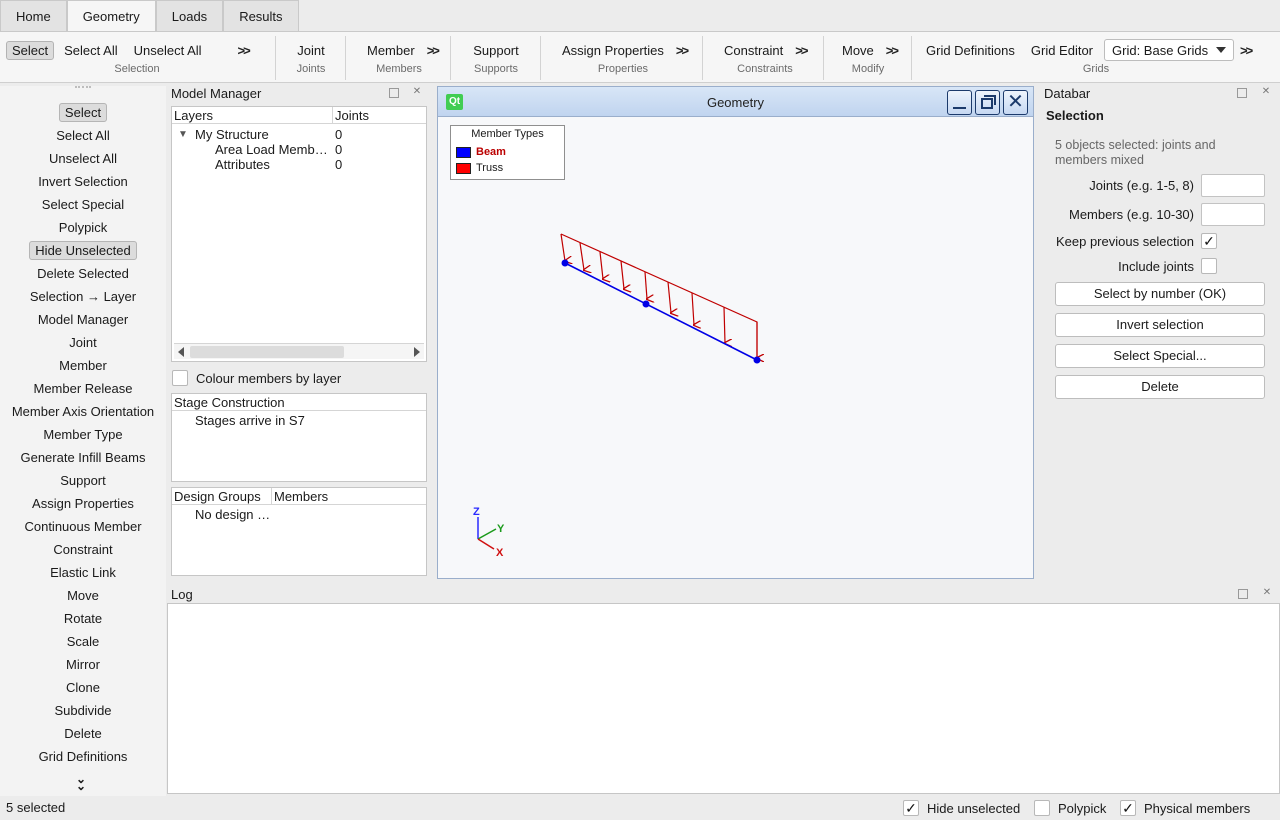 The image size is (1280, 820). What do you see at coordinates (987, 102) in the screenshot?
I see `maximize-button` at bounding box center [987, 102].